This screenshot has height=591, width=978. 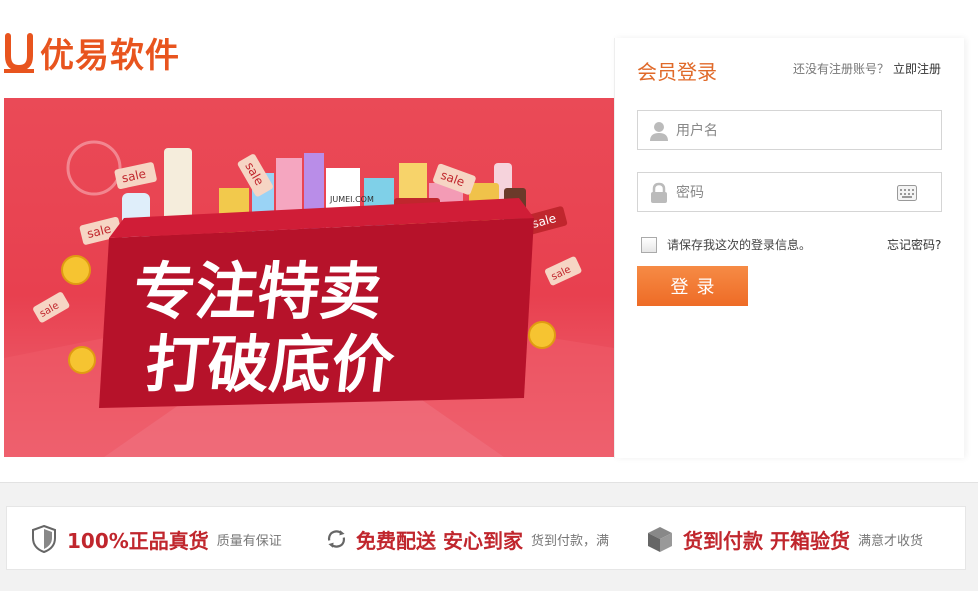 I want to click on feature-cod: 货到付款 开箱验货 满意才收货, so click(x=785, y=539).